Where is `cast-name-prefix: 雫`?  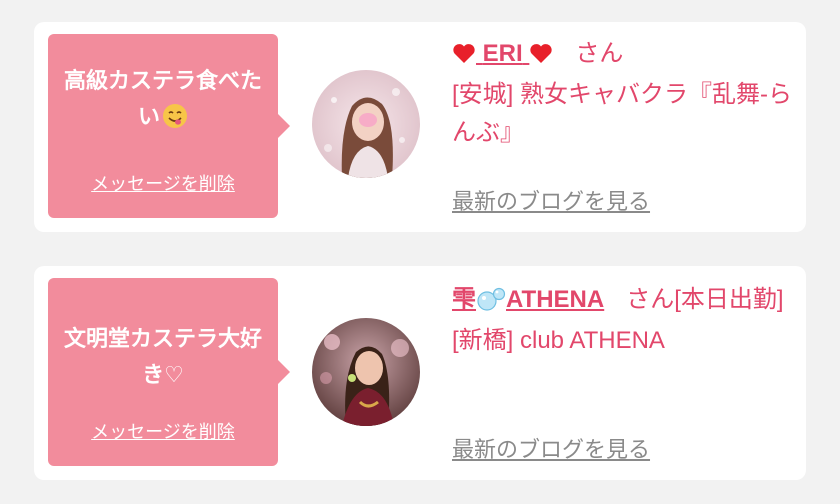
cast-name-prefix: 雫 is located at coordinates (464, 299).